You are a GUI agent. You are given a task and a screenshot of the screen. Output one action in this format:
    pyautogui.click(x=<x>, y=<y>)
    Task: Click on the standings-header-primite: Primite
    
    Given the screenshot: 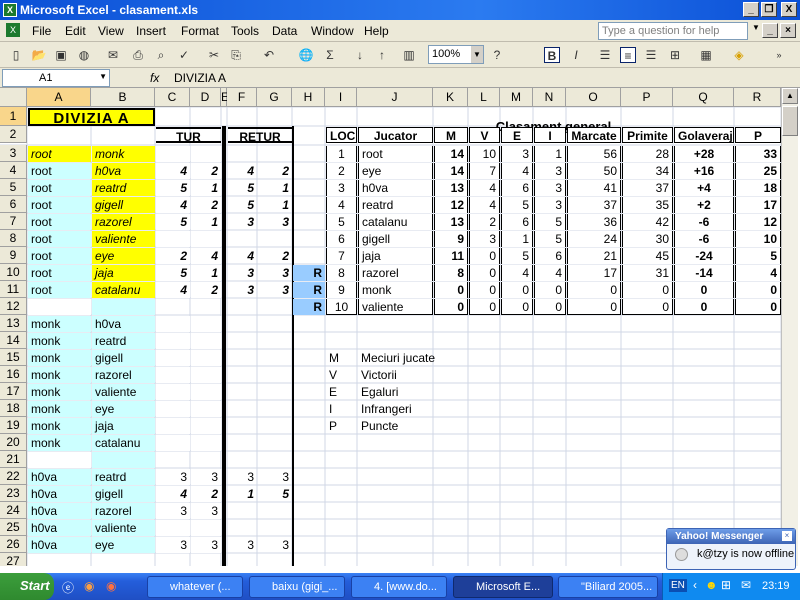 What is the action you would take?
    pyautogui.click(x=647, y=135)
    